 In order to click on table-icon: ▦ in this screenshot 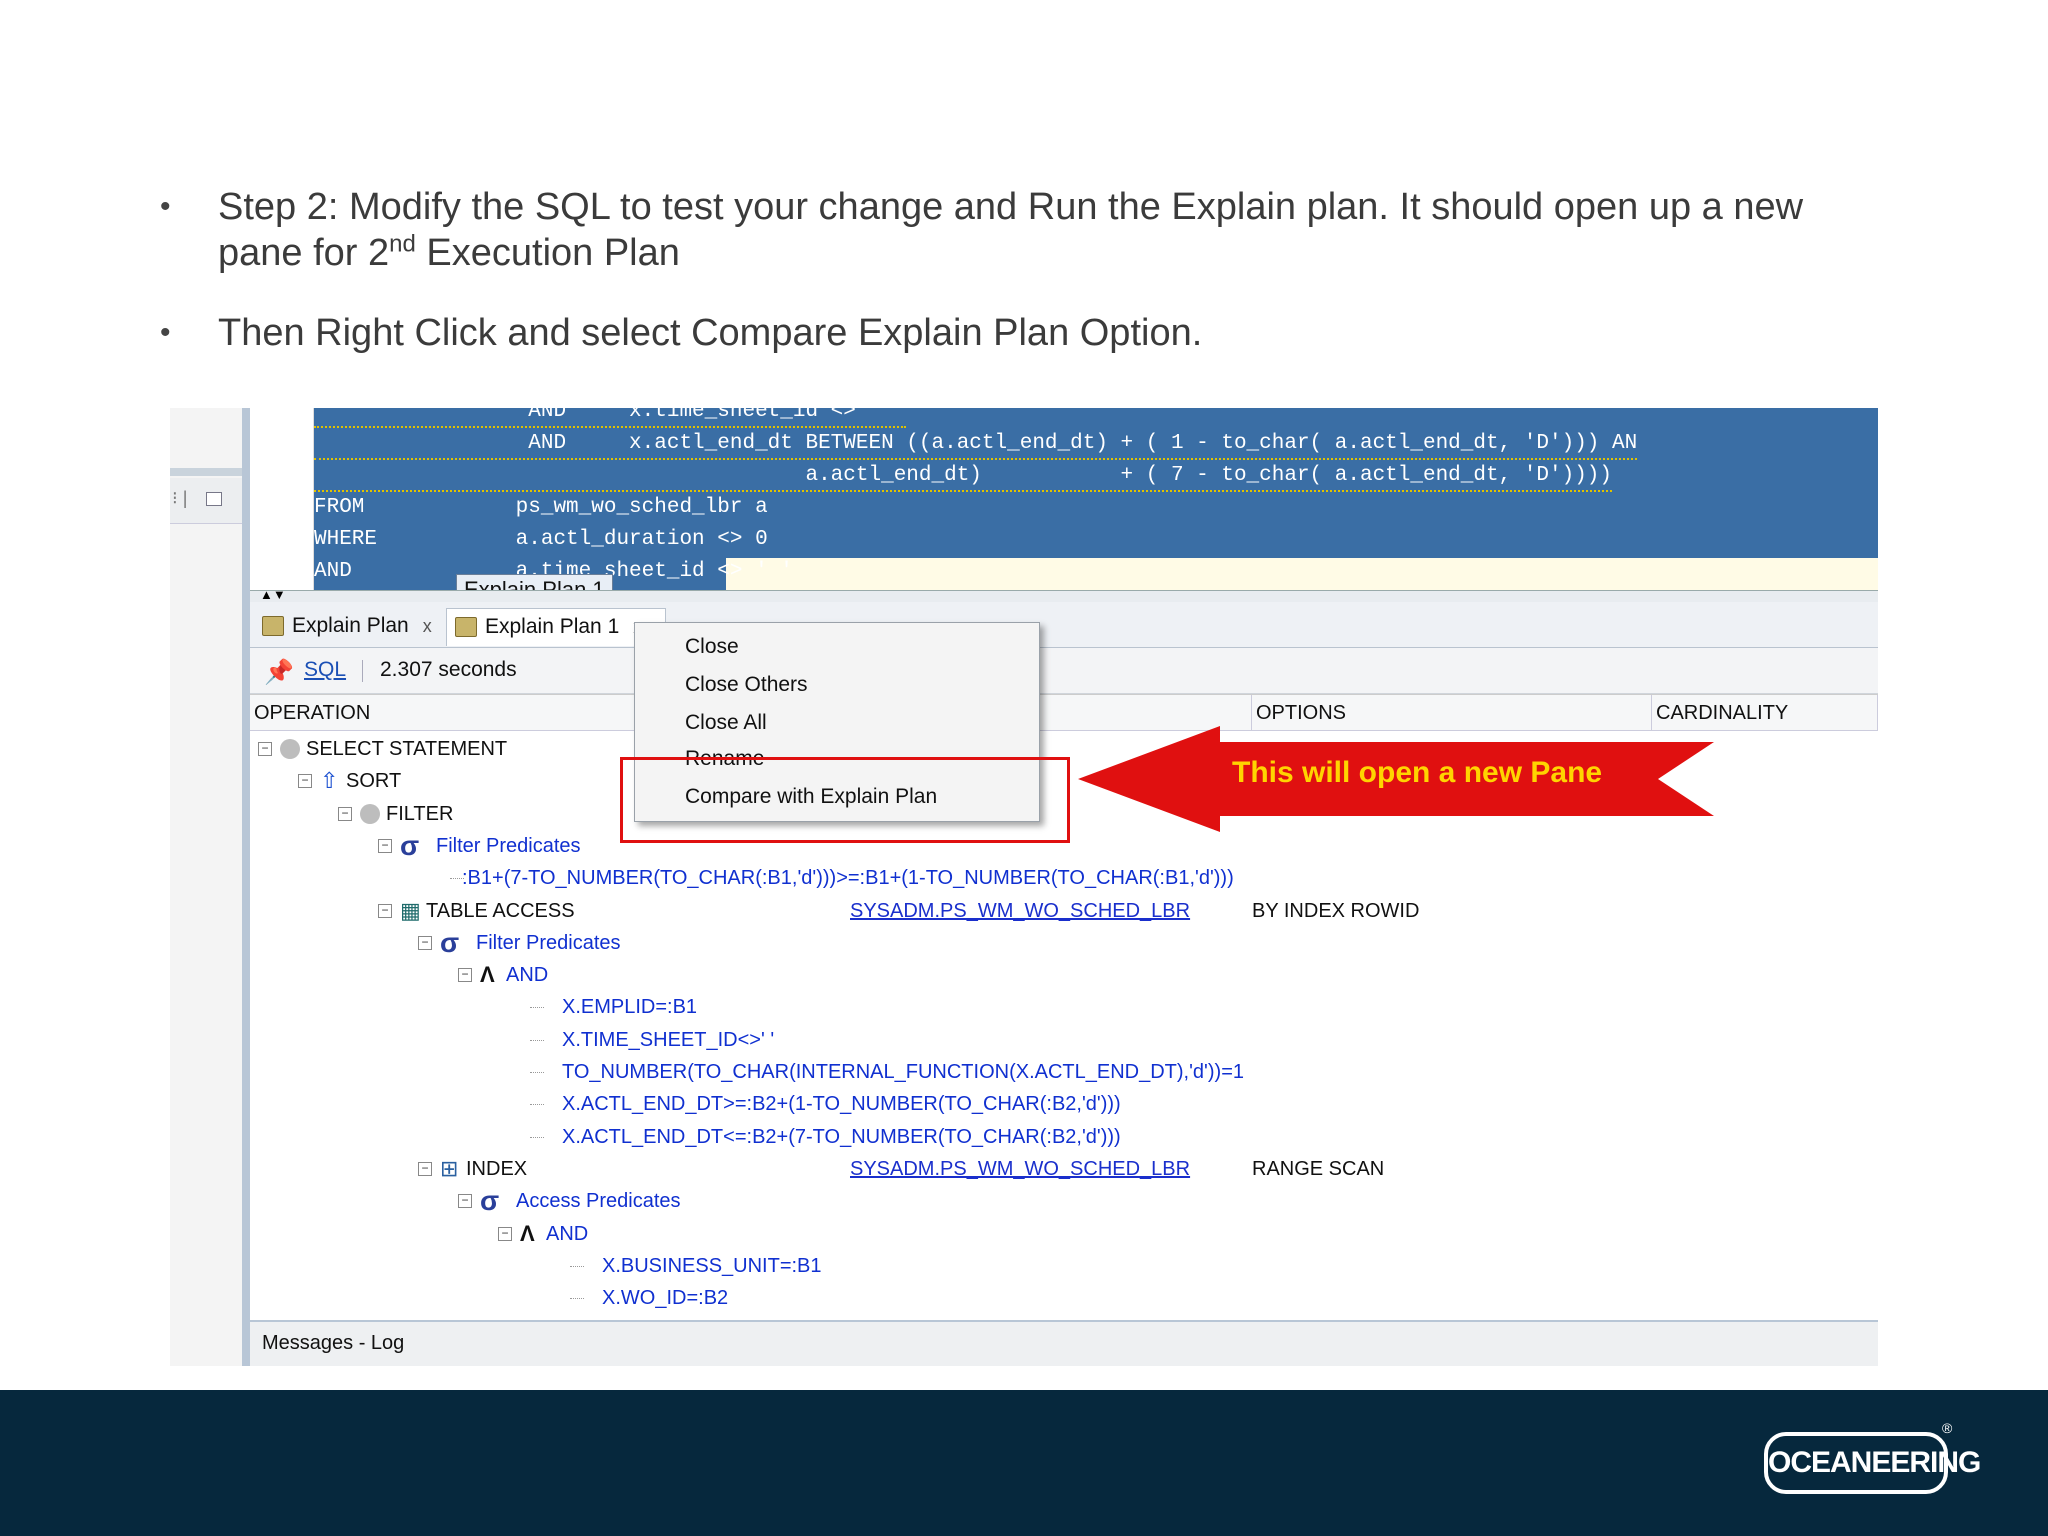, I will do `click(410, 910)`.